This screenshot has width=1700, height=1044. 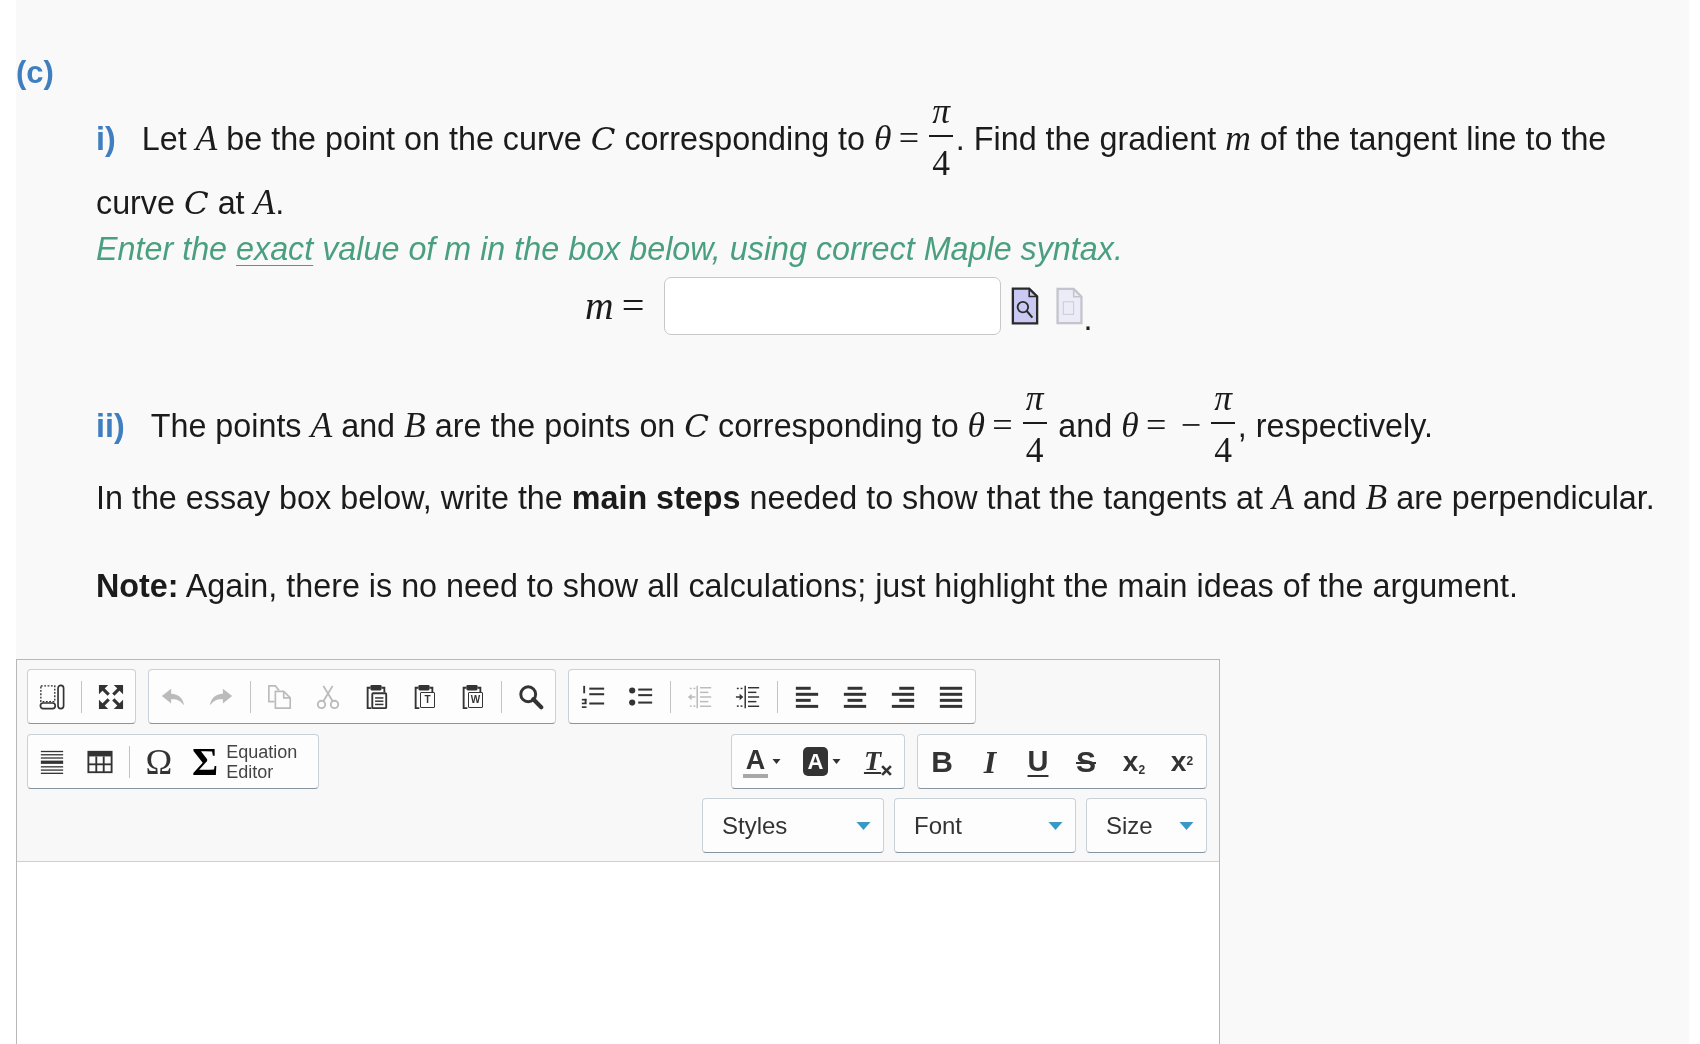 I want to click on note-text: Note: Again, there is no need to show all calculations; just highlight the main ideas of the argument., so click(x=807, y=587).